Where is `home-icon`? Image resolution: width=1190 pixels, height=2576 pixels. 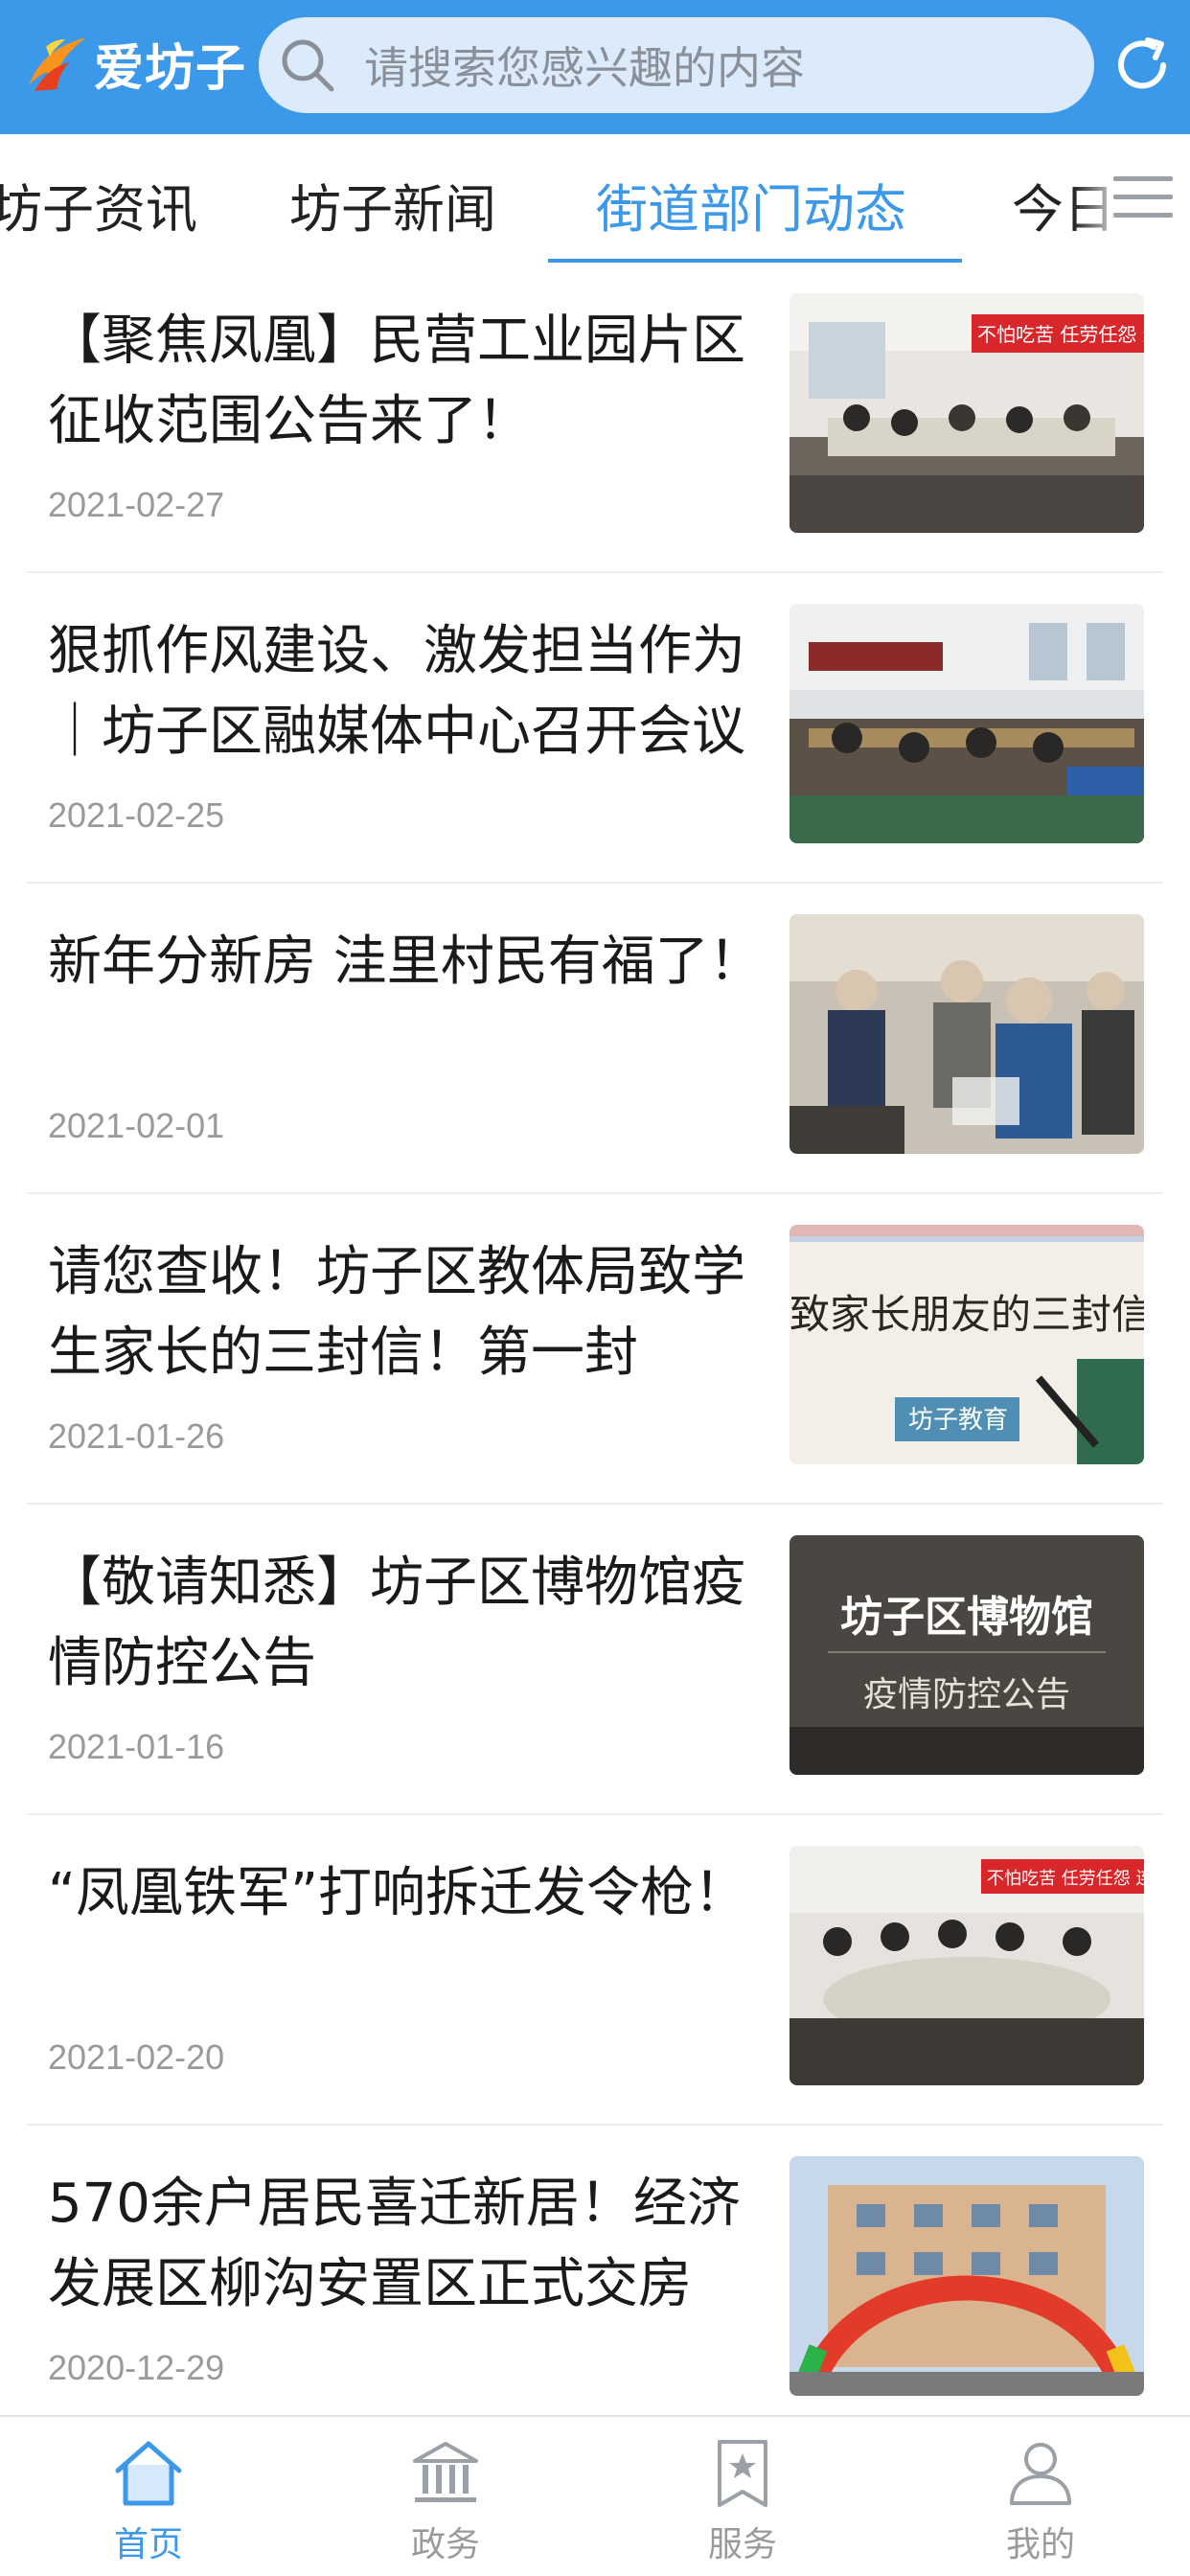
home-icon is located at coordinates (148, 2473).